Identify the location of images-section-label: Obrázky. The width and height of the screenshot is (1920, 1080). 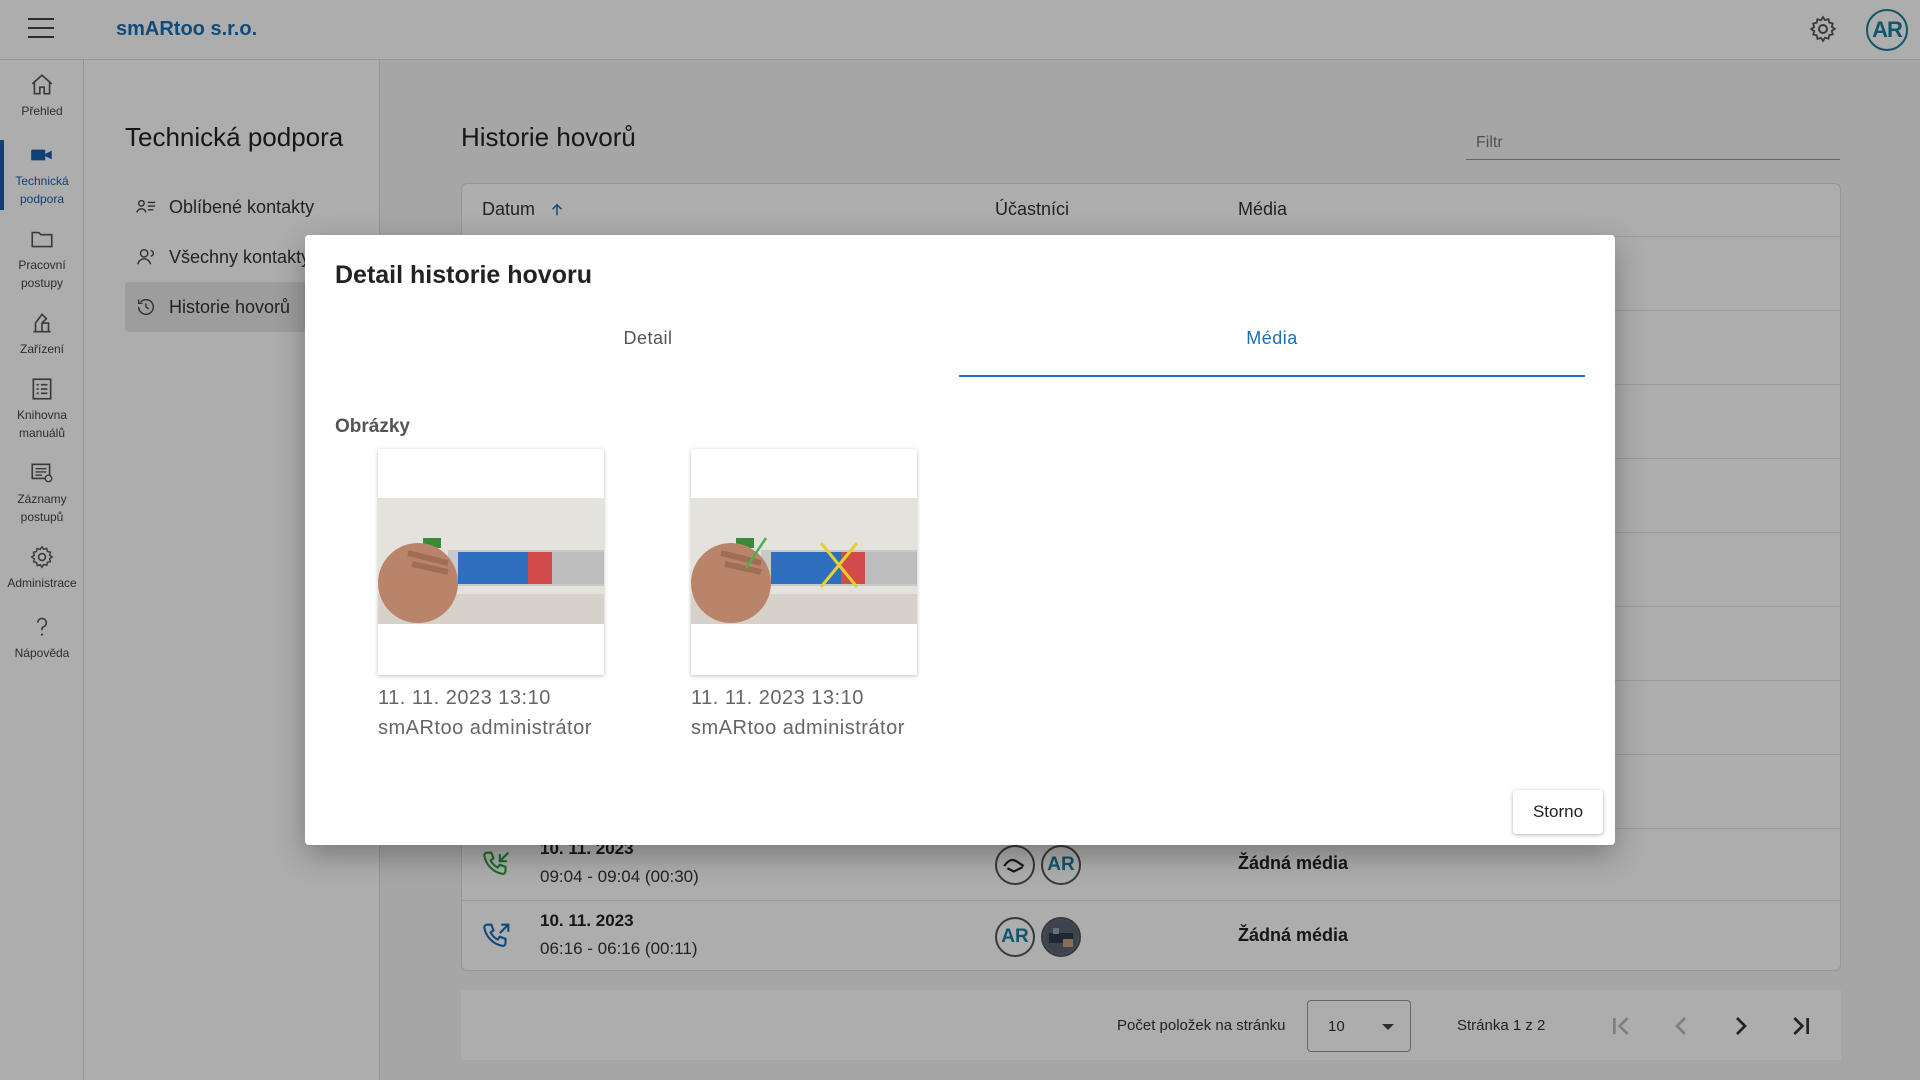
(372, 426).